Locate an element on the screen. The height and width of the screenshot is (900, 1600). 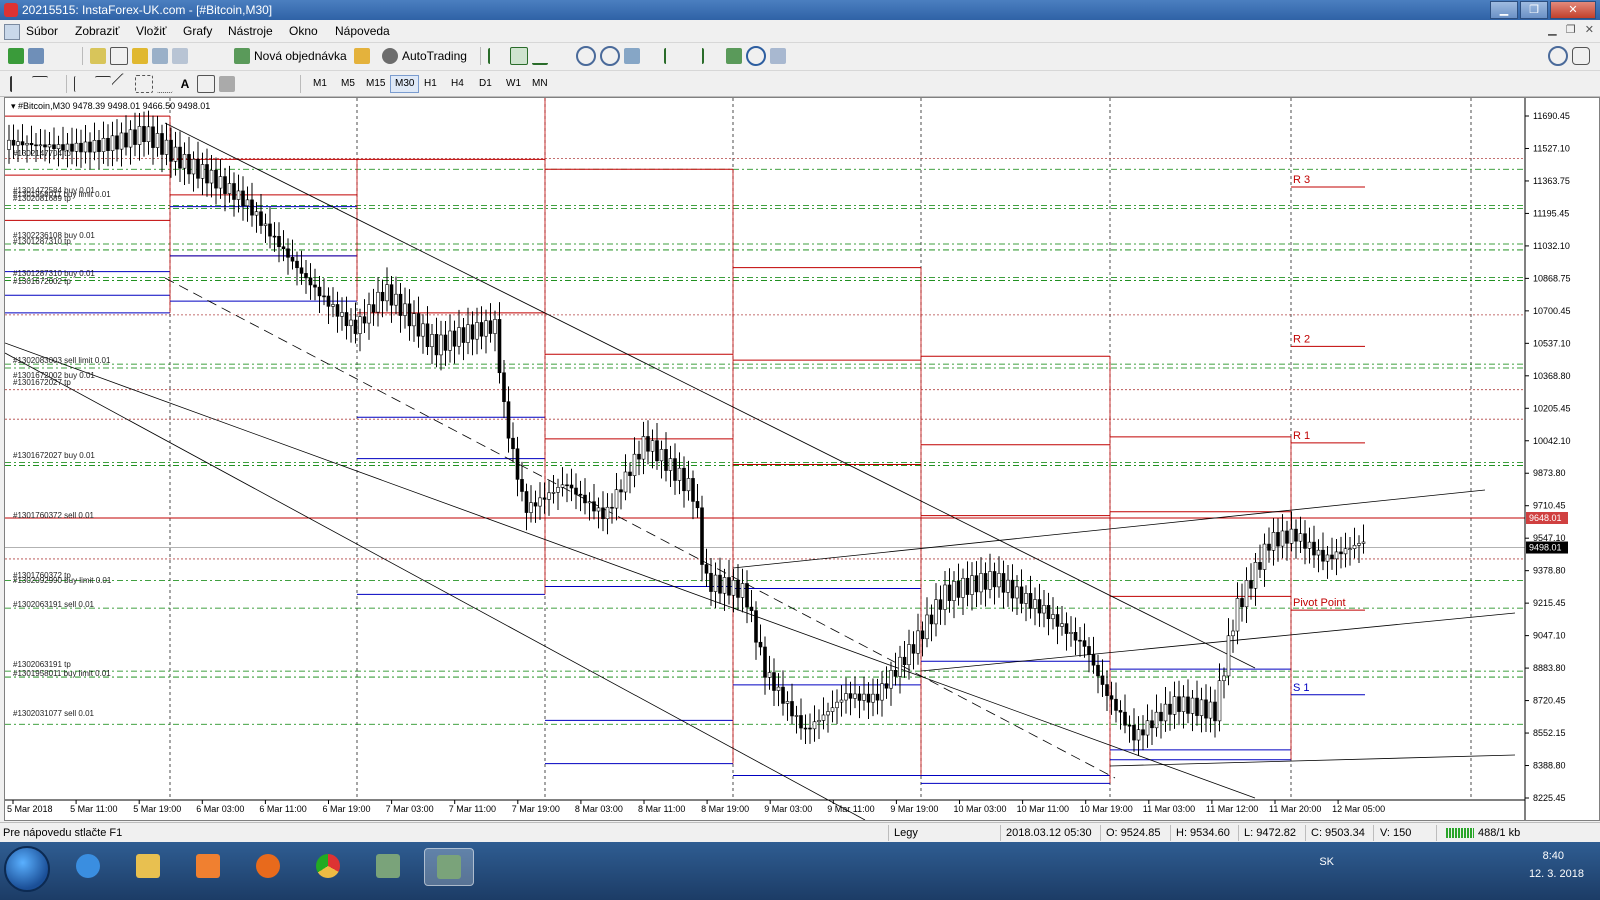
fibonacci-icon is located at coordinates (165, 84).